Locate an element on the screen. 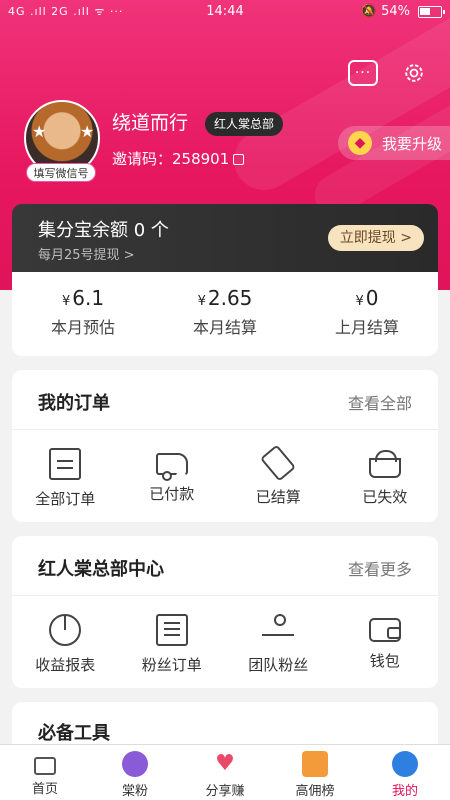  wallet: 钱包 is located at coordinates (385, 642).